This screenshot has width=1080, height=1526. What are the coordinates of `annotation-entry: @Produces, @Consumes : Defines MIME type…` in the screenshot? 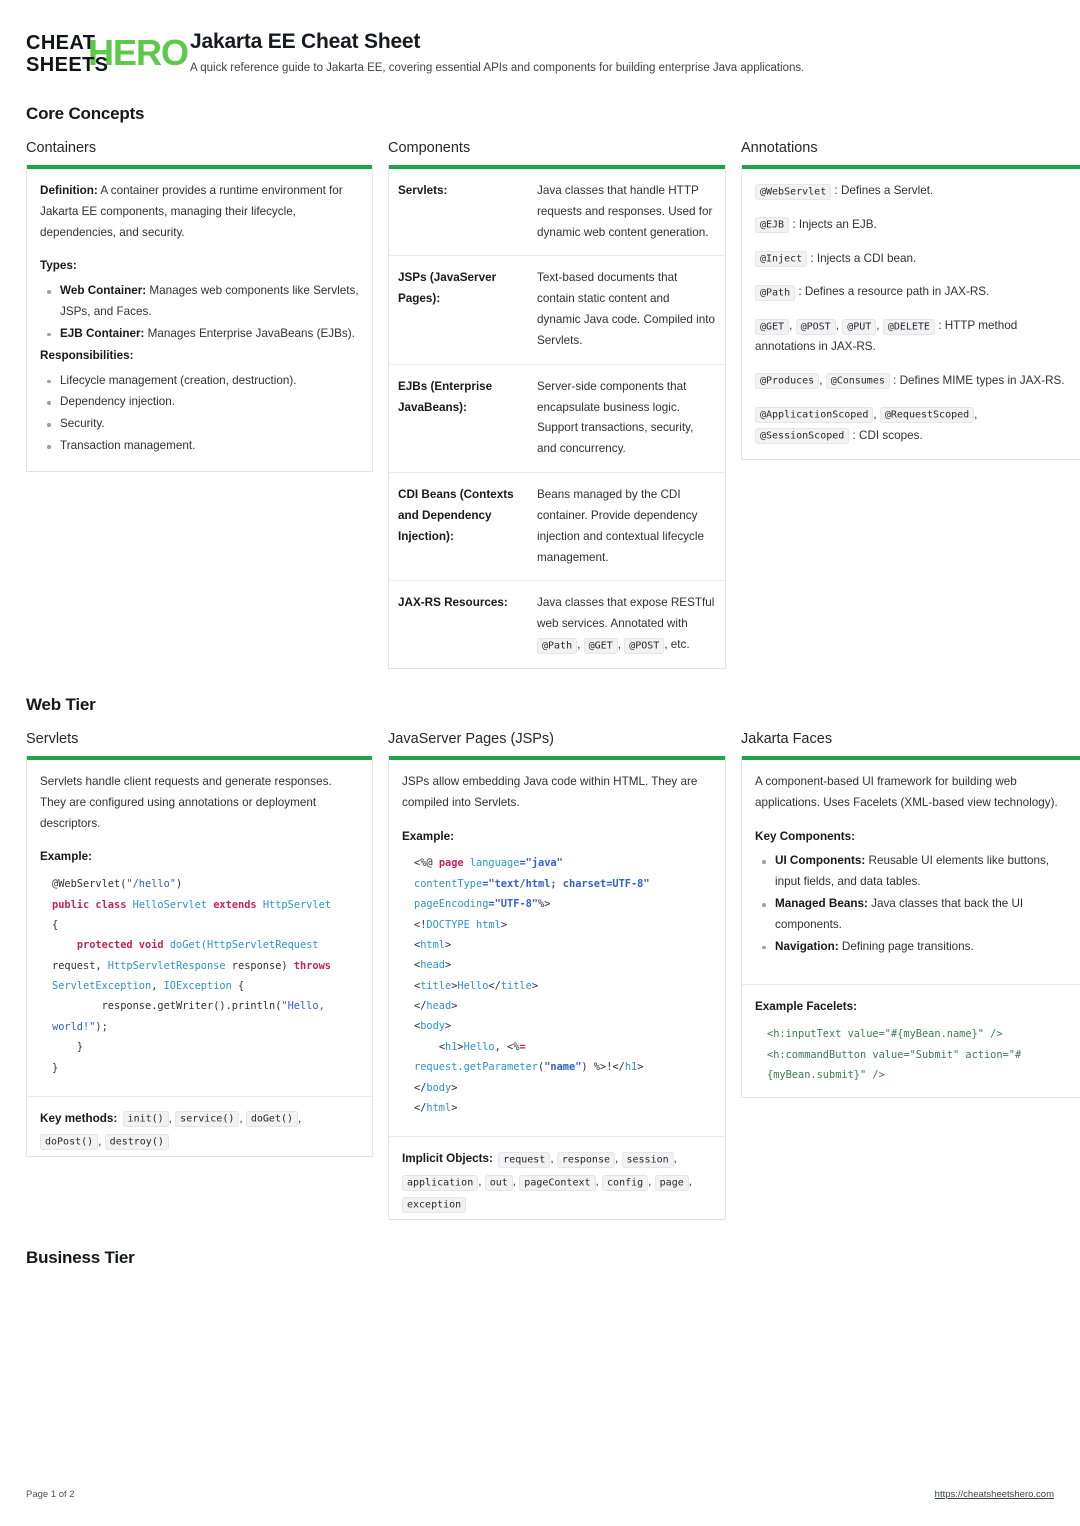 It's located at (911, 381).